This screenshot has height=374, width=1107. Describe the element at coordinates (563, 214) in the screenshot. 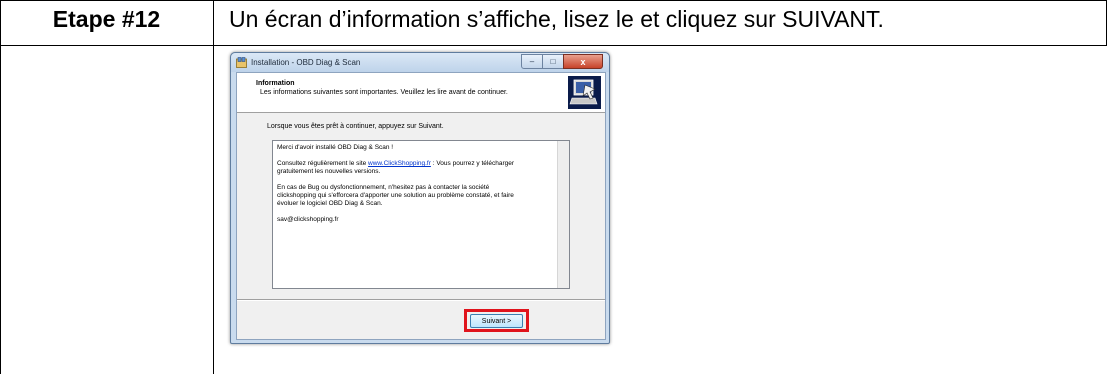

I see `memo-scrollbar` at that location.